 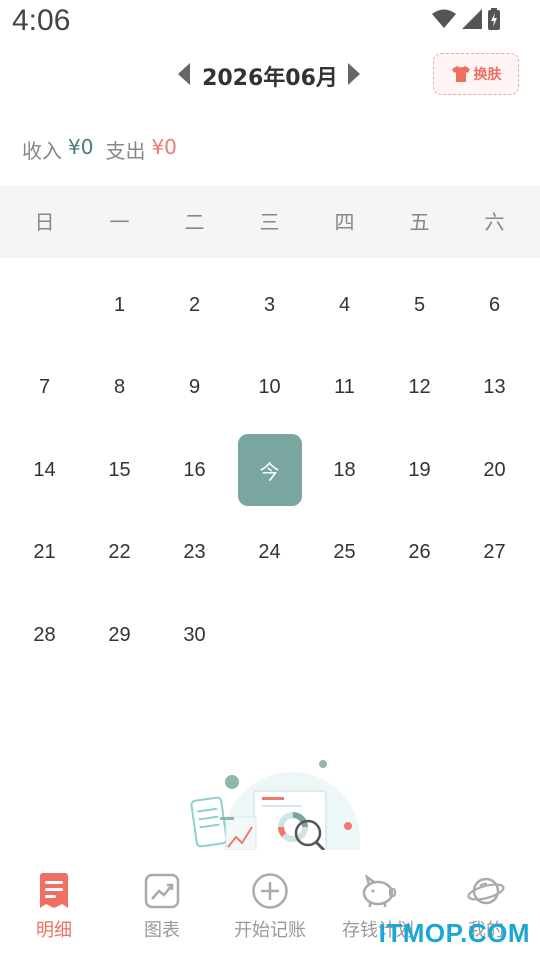 I want to click on plus-circle-icon, so click(x=270, y=891).